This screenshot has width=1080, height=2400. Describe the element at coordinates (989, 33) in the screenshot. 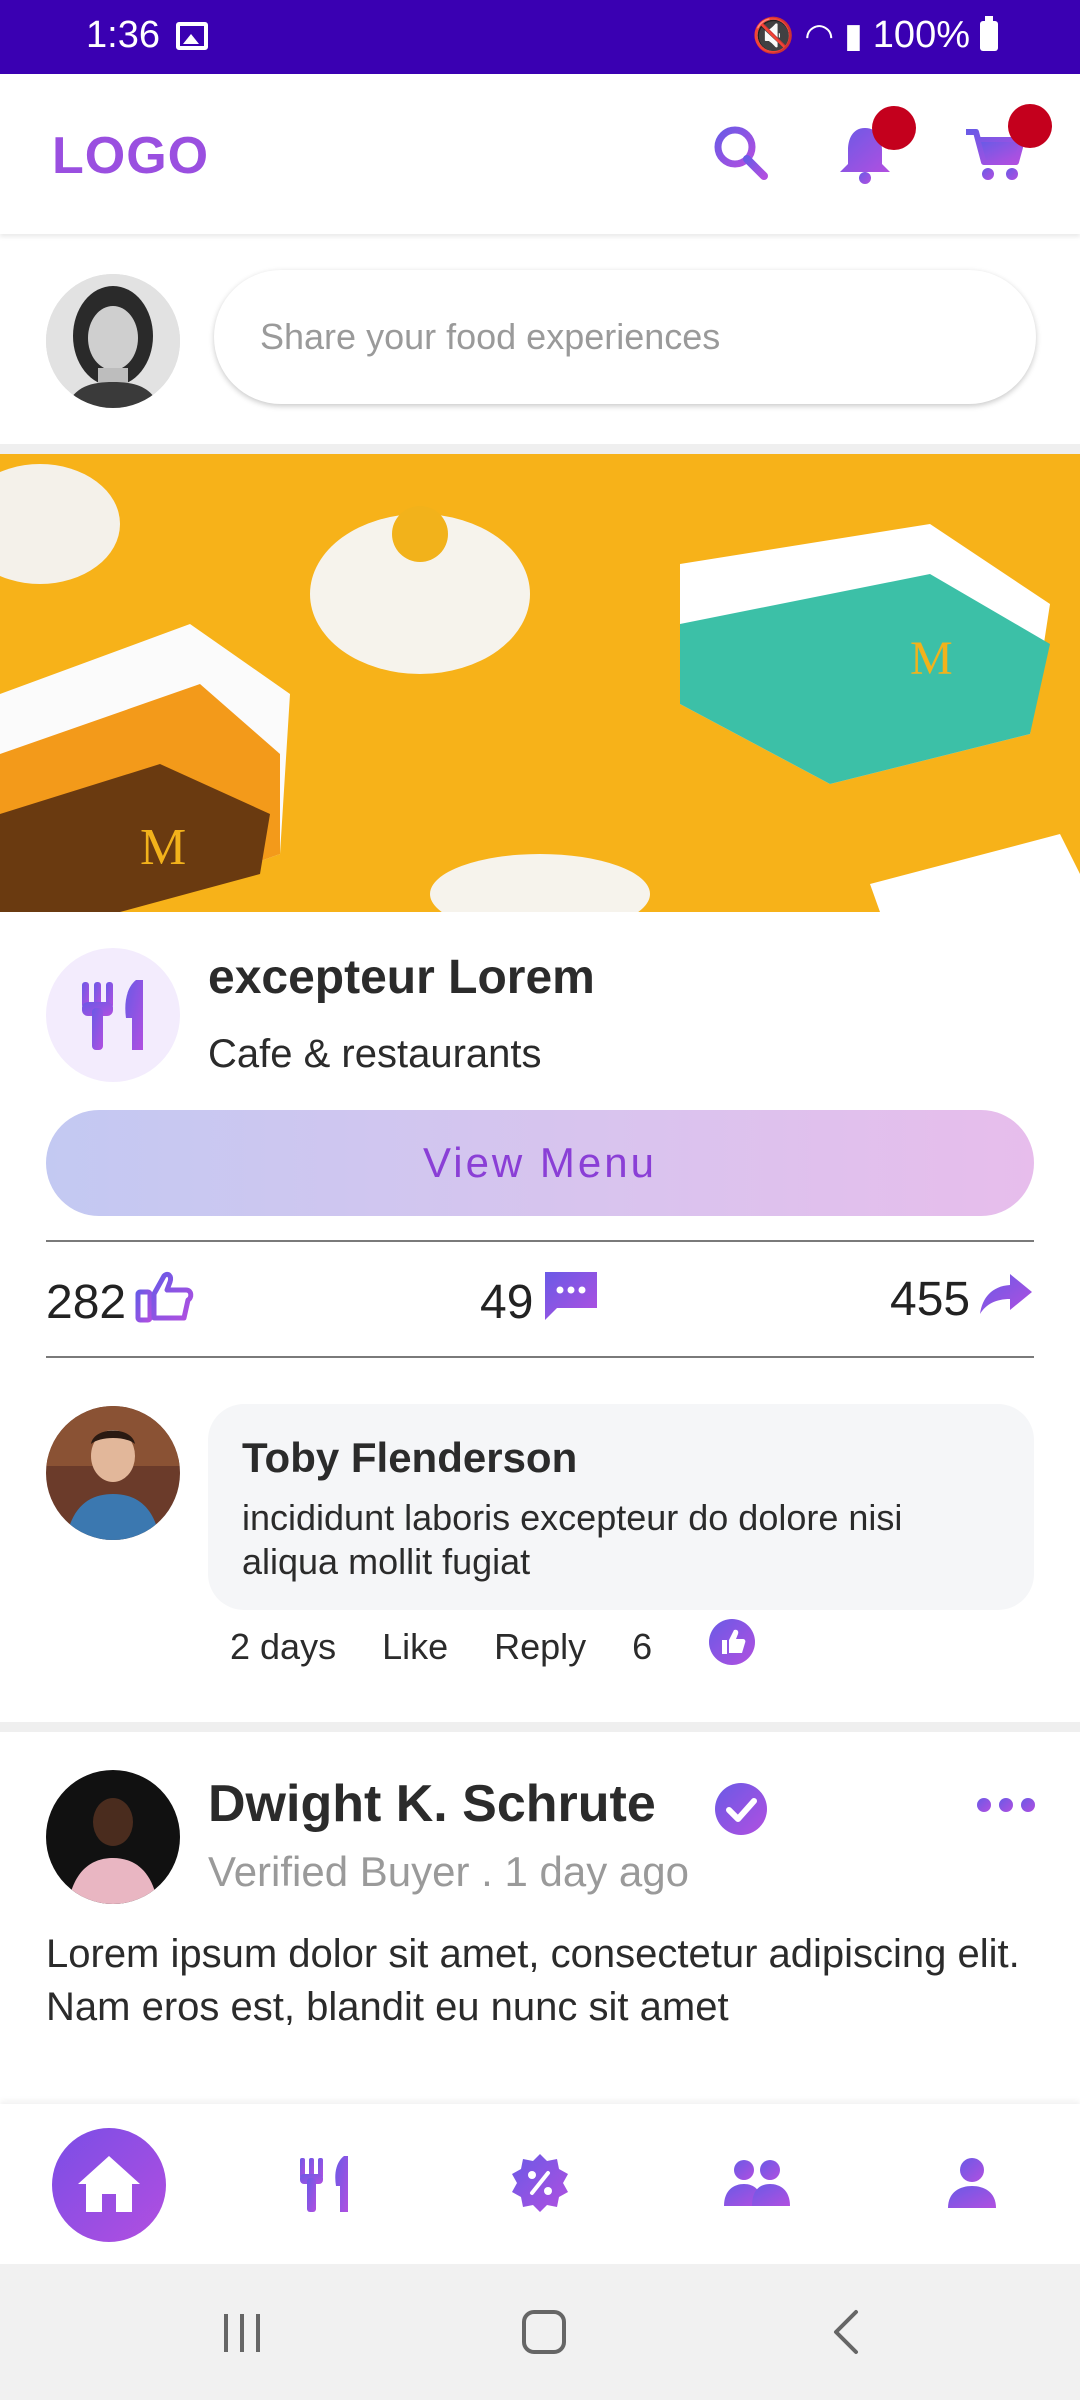

I see `battery-icon` at that location.